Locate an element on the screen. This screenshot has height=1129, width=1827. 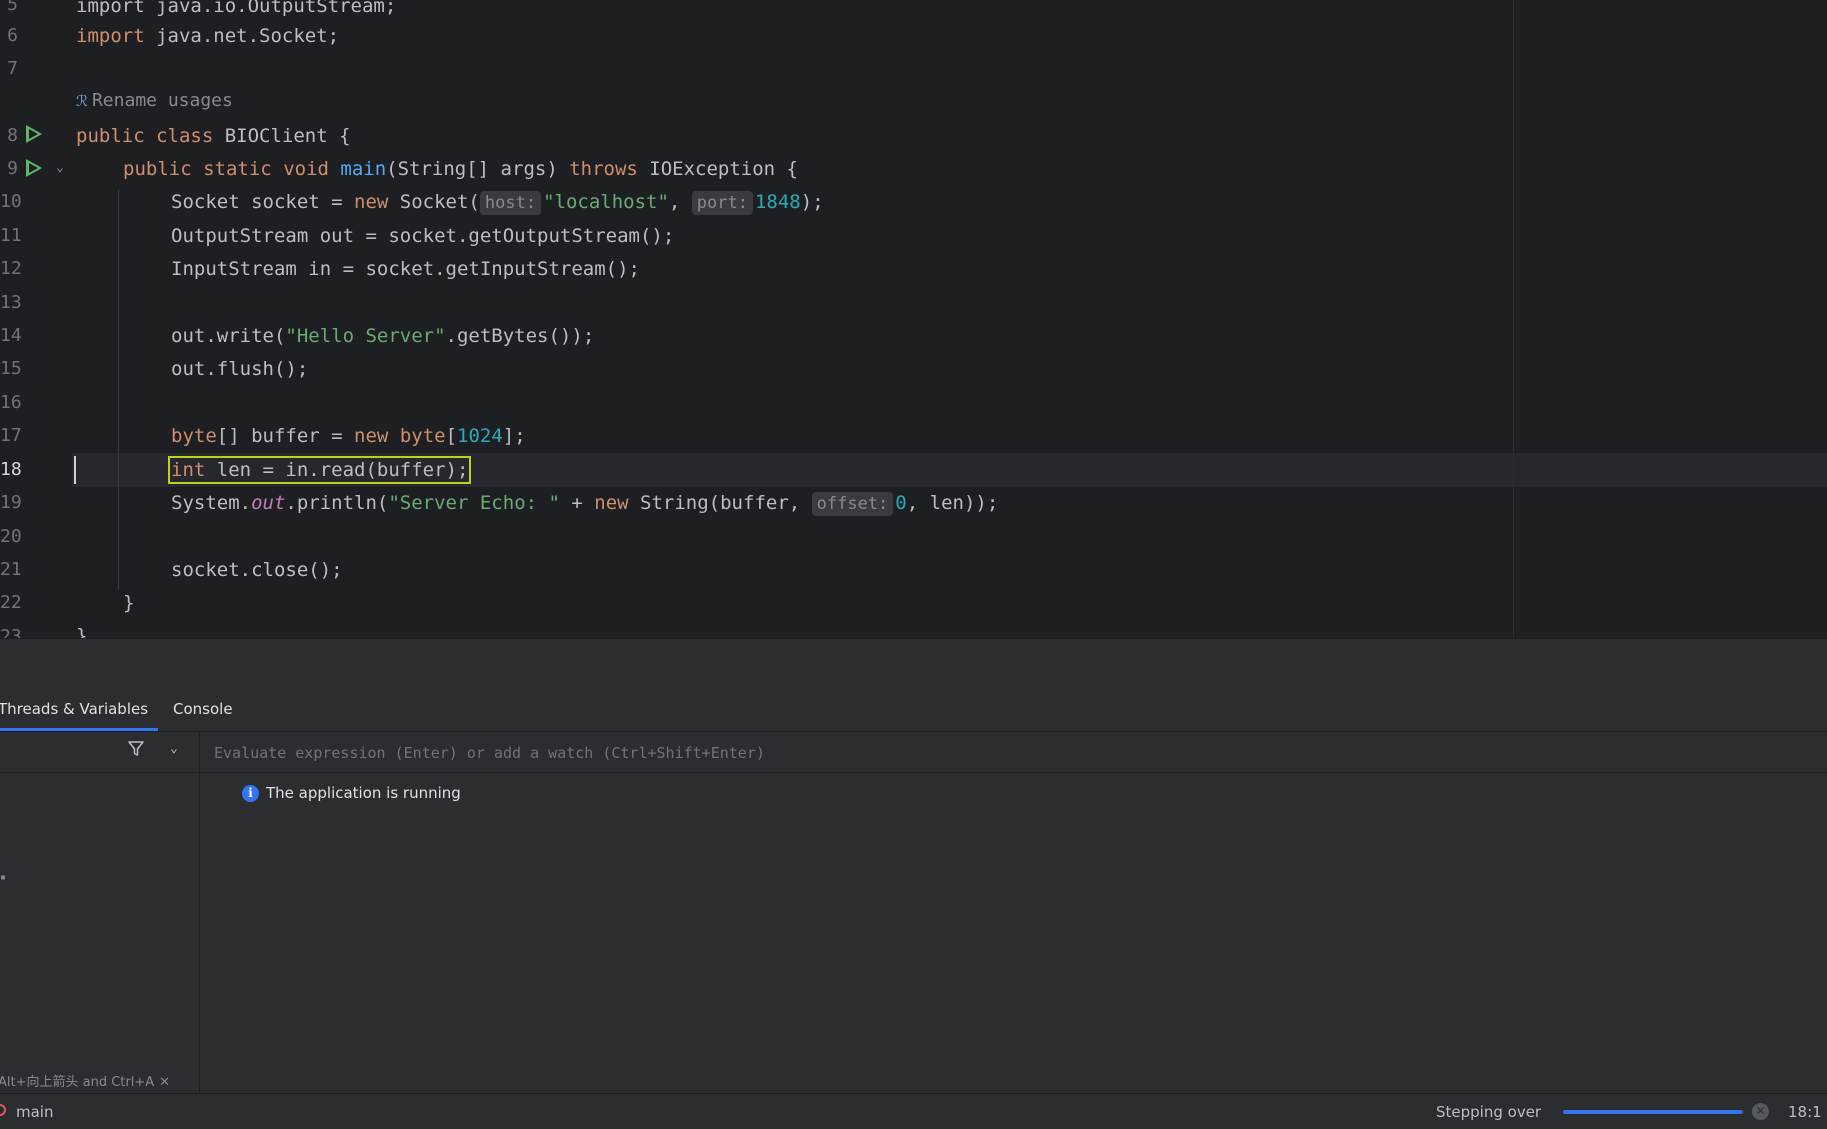
line-number: 8 is located at coordinates (9, 135).